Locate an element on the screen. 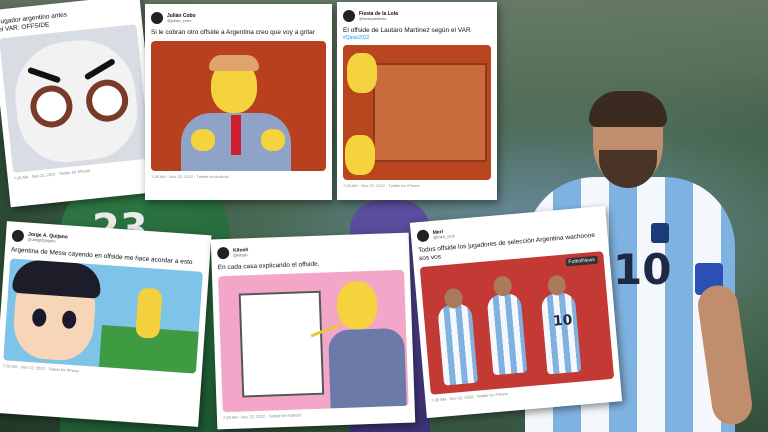 This screenshot has width=768, height=432. tweet-image-xray is located at coordinates (417, 113).